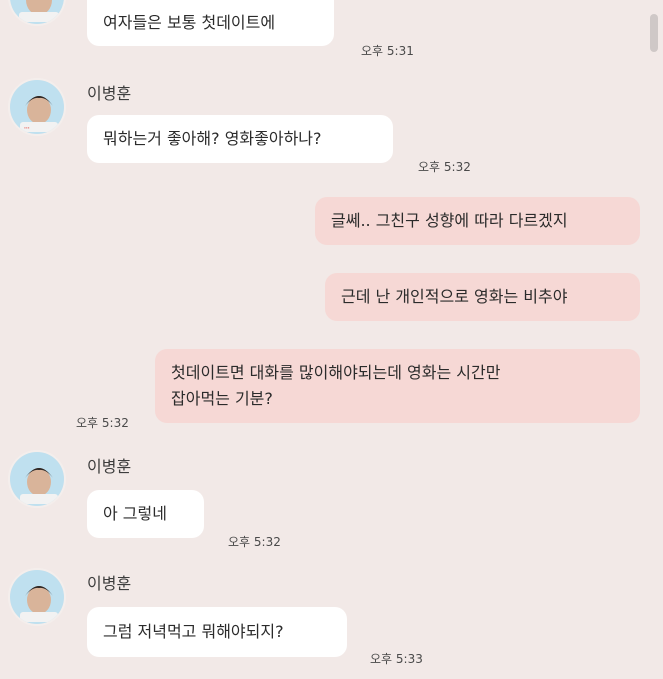 The width and height of the screenshot is (663, 679). I want to click on message-text: 여자들은 보통 첫데이트에, so click(189, 22).